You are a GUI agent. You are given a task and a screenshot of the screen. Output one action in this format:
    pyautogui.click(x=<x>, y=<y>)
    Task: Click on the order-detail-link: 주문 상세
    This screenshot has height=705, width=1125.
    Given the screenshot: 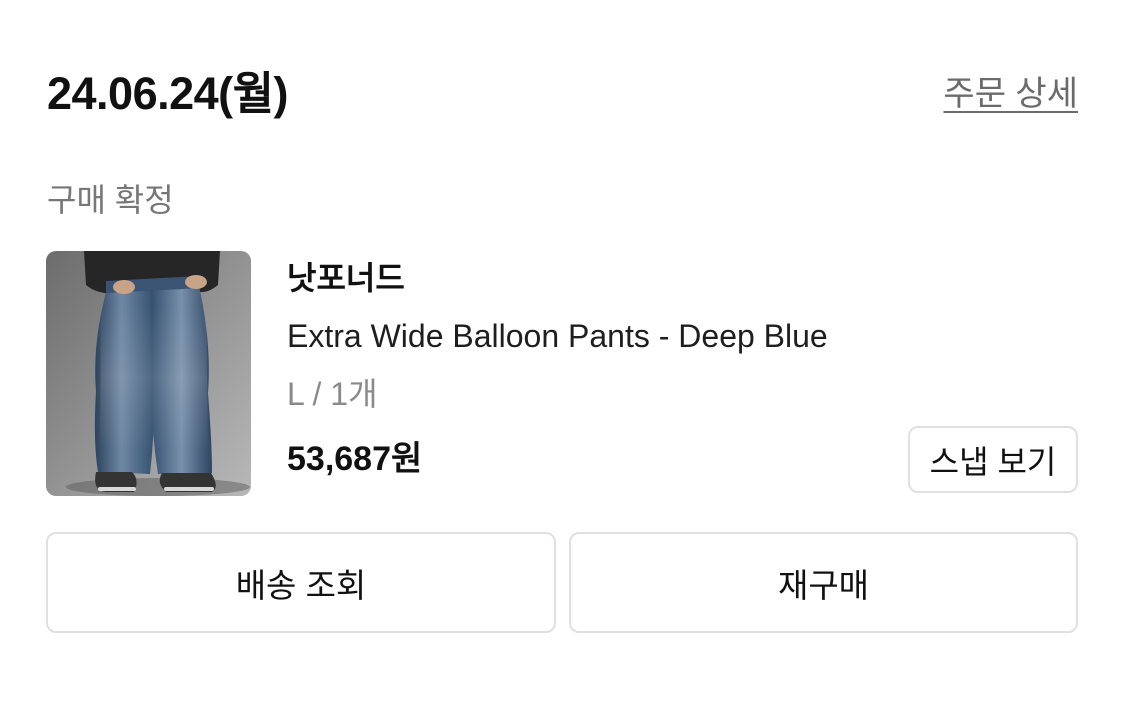 What is the action you would take?
    pyautogui.click(x=1010, y=94)
    